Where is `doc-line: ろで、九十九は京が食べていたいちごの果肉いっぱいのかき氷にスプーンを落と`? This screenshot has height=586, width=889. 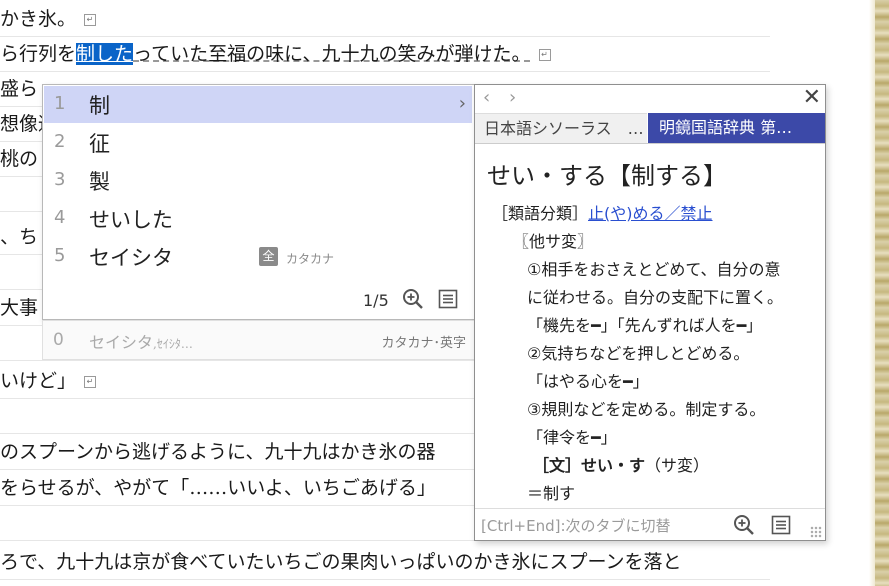
doc-line: ろで、九十九は京が食べていたいちごの果肉いっぱいのかき氷にスプーンを落と is located at coordinates (385, 562).